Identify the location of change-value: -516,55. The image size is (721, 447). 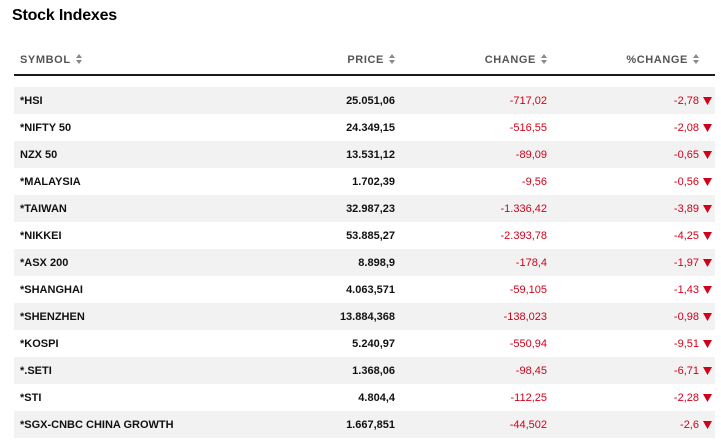
(528, 128).